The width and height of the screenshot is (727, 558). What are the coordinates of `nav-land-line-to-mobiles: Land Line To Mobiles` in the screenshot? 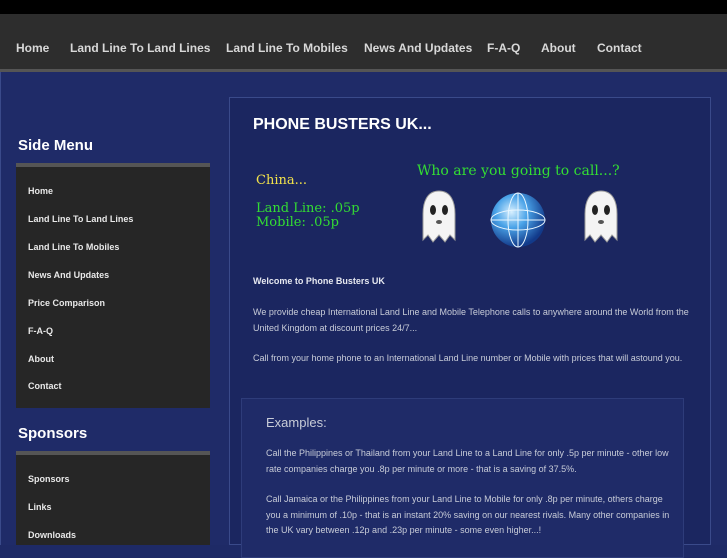 It's located at (287, 48).